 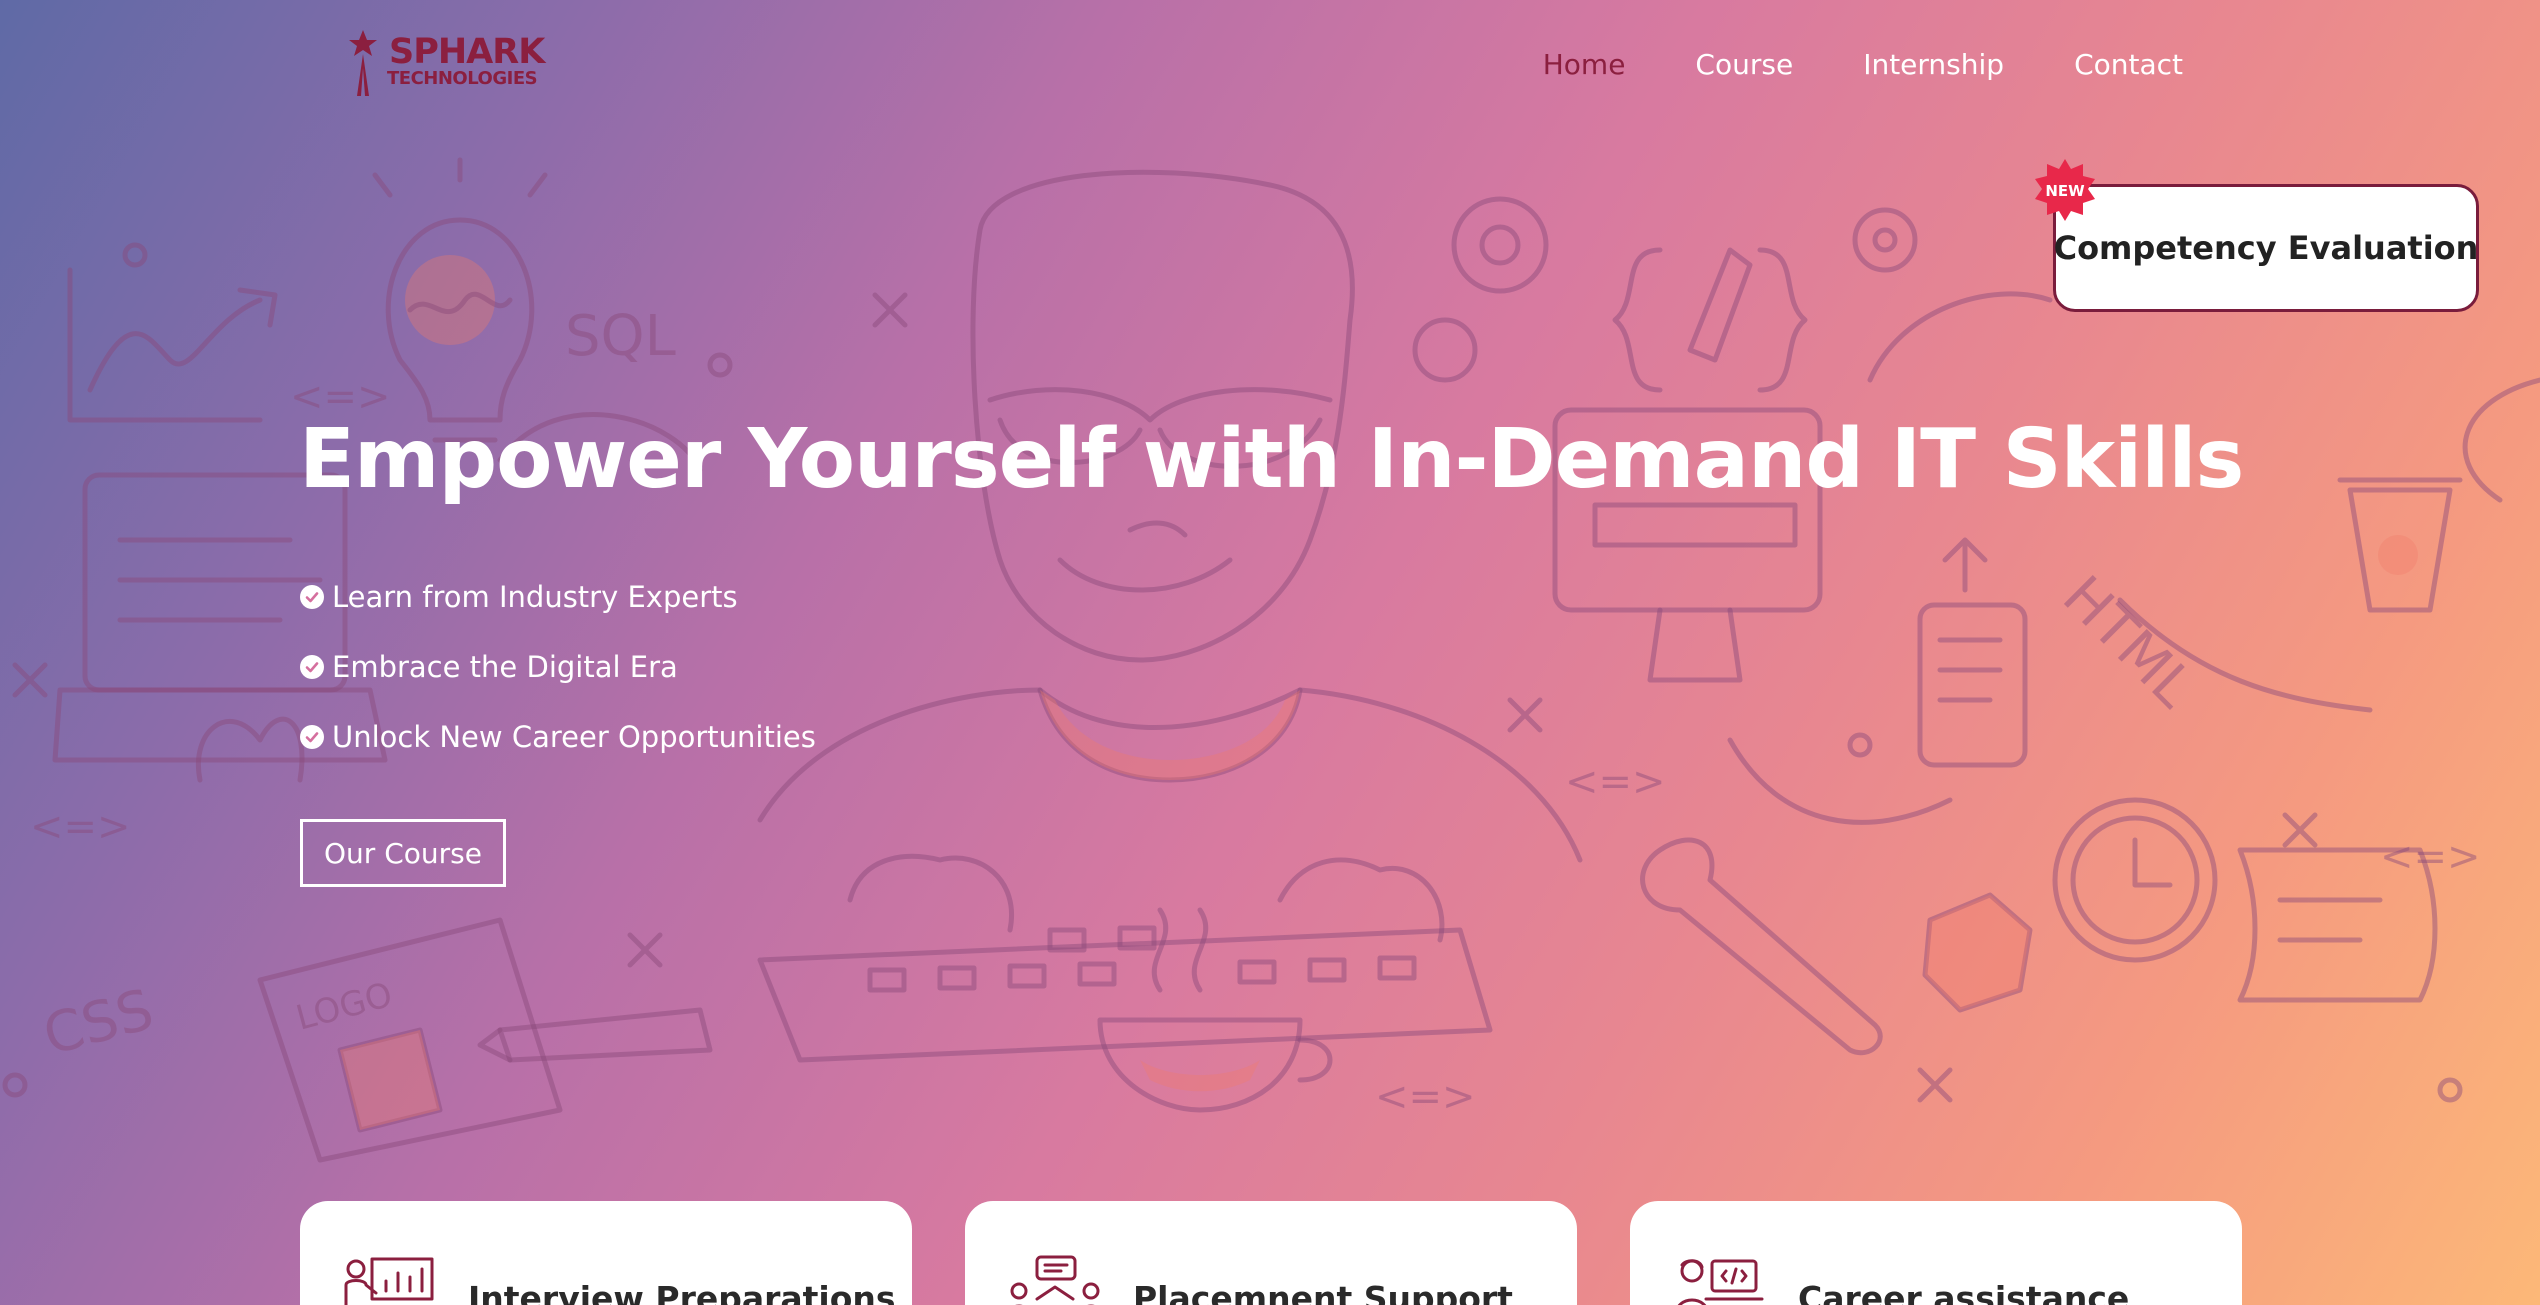 I want to click on svg-text: LOGO, so click(x=344, y=1007).